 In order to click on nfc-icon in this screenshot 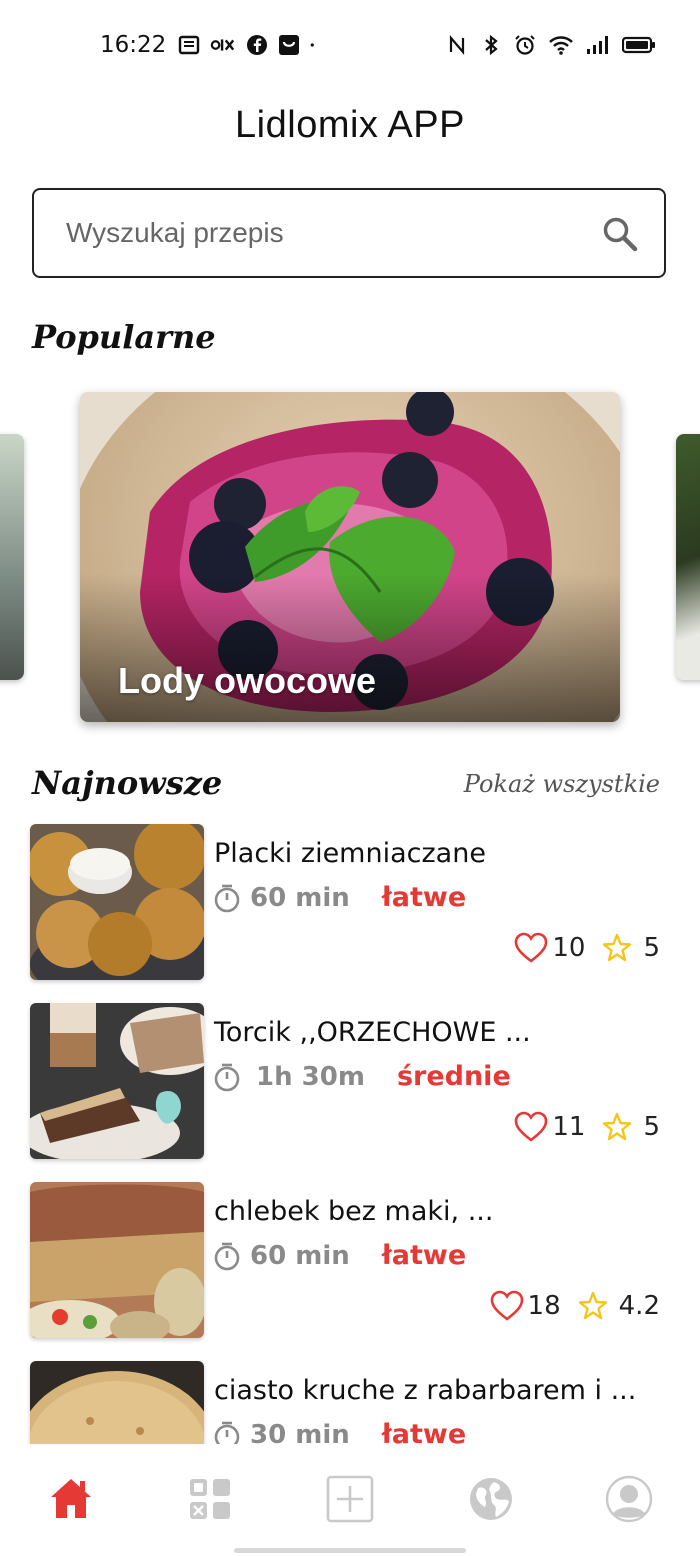, I will do `click(457, 45)`.